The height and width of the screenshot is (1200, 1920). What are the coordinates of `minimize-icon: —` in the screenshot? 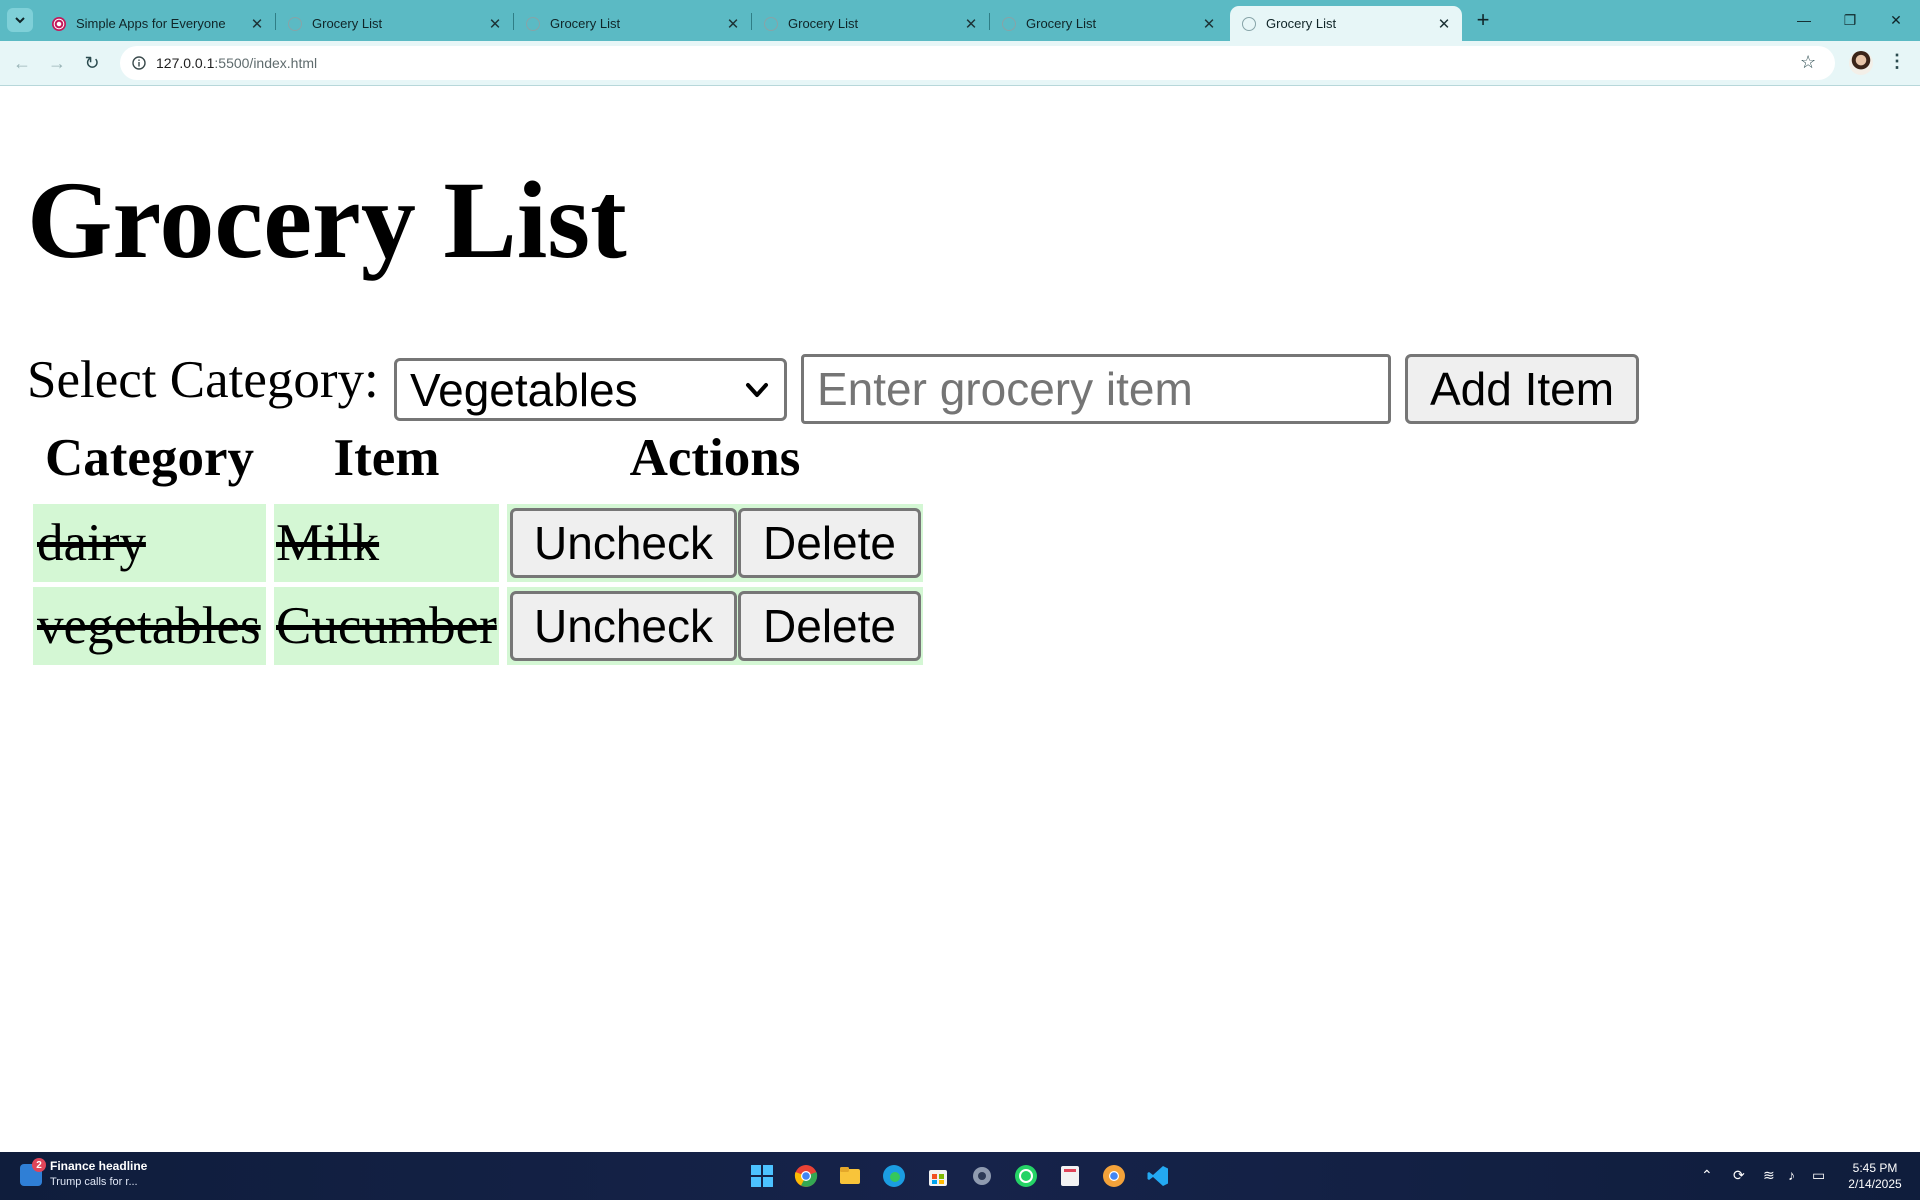 It's located at (1804, 20).